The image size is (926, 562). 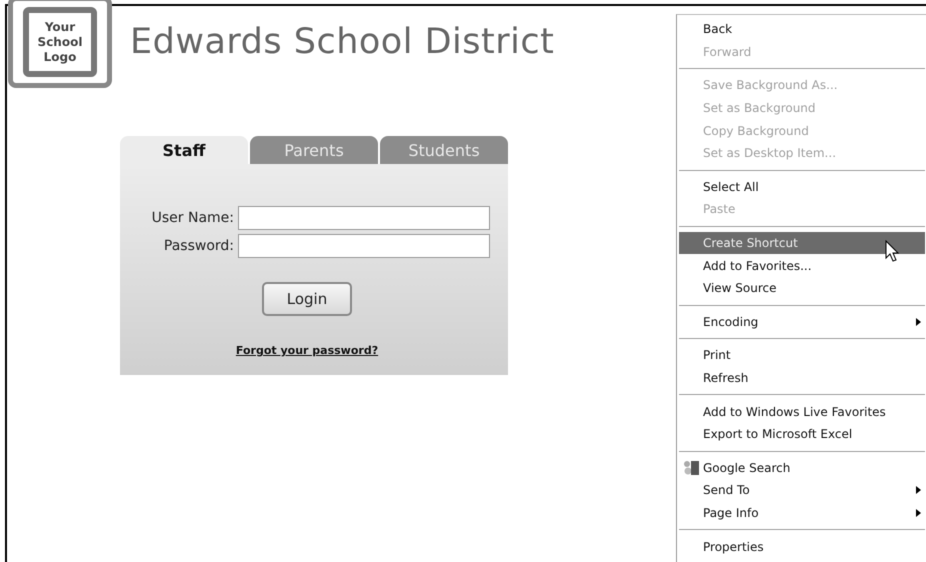 I want to click on menu-item: Refresh, so click(x=802, y=378).